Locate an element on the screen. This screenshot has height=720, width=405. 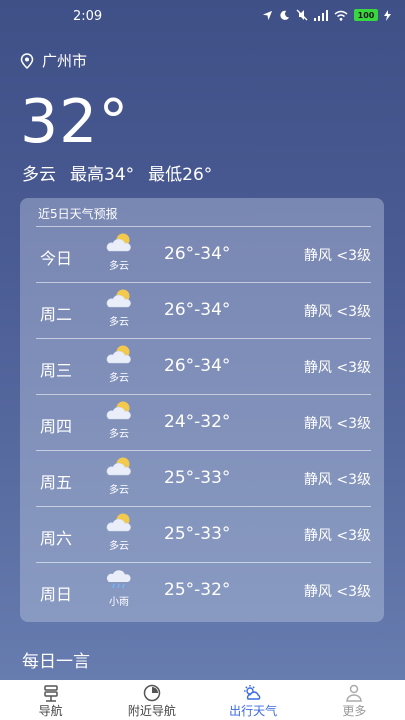
forecast-temp-range: 24°-32° is located at coordinates (197, 422).